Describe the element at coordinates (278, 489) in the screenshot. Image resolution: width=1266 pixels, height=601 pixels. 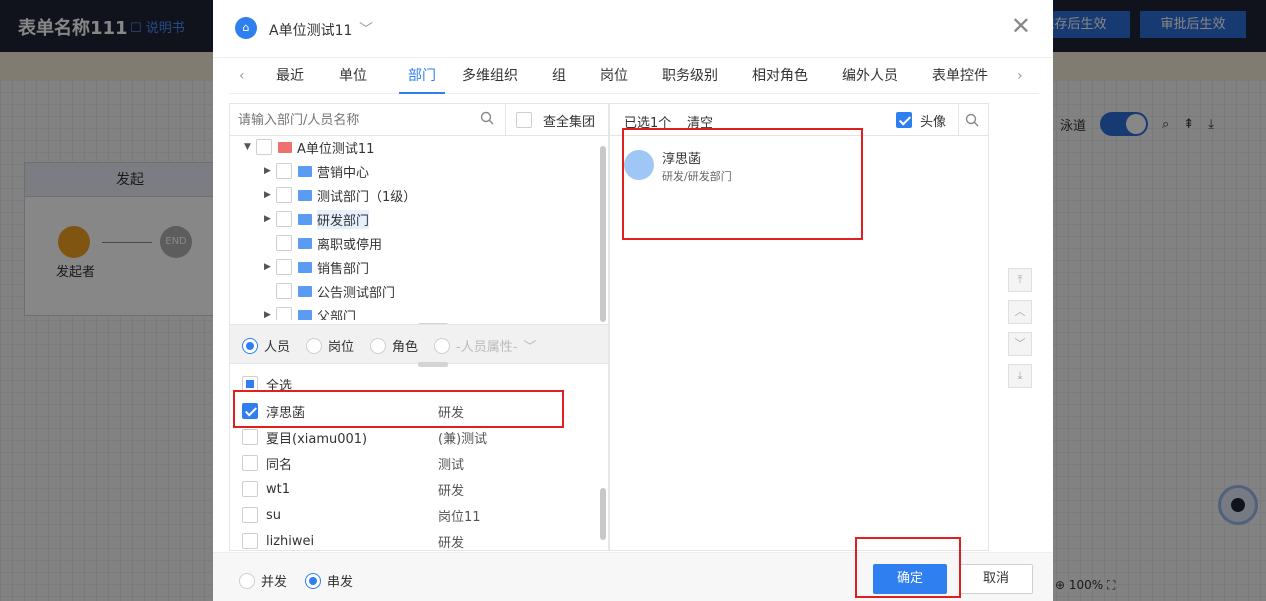
I see `person-name: wt1` at that location.